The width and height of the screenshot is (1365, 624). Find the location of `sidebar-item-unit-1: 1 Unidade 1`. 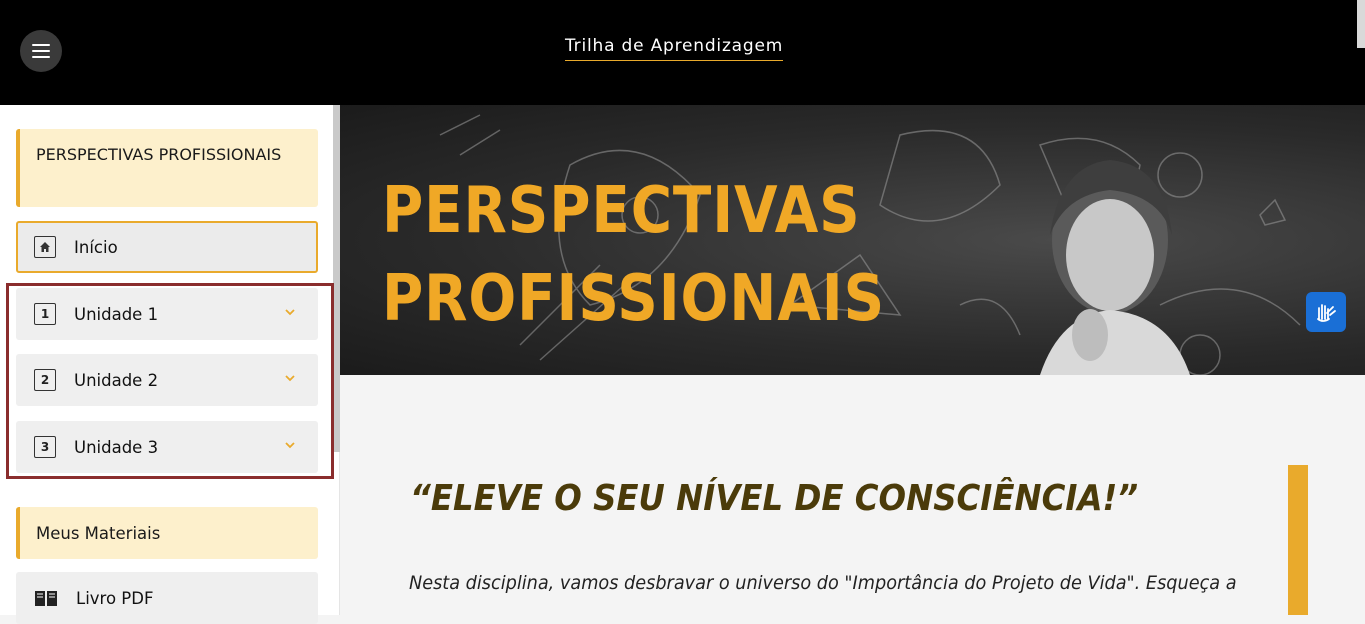

sidebar-item-unit-1: 1 Unidade 1 is located at coordinates (167, 314).